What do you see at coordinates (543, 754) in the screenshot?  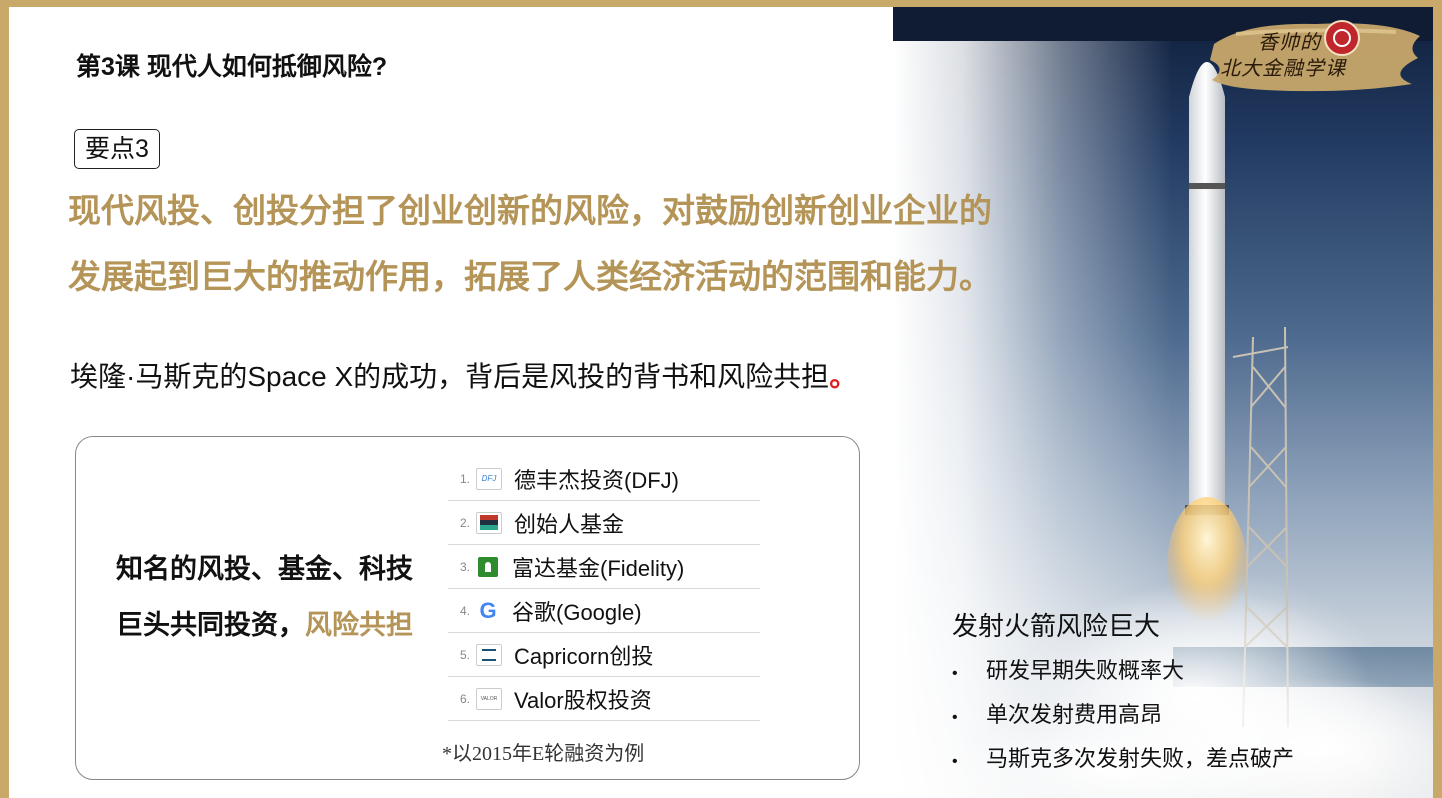 I see `card-note: *以2015年E轮融资为例` at bounding box center [543, 754].